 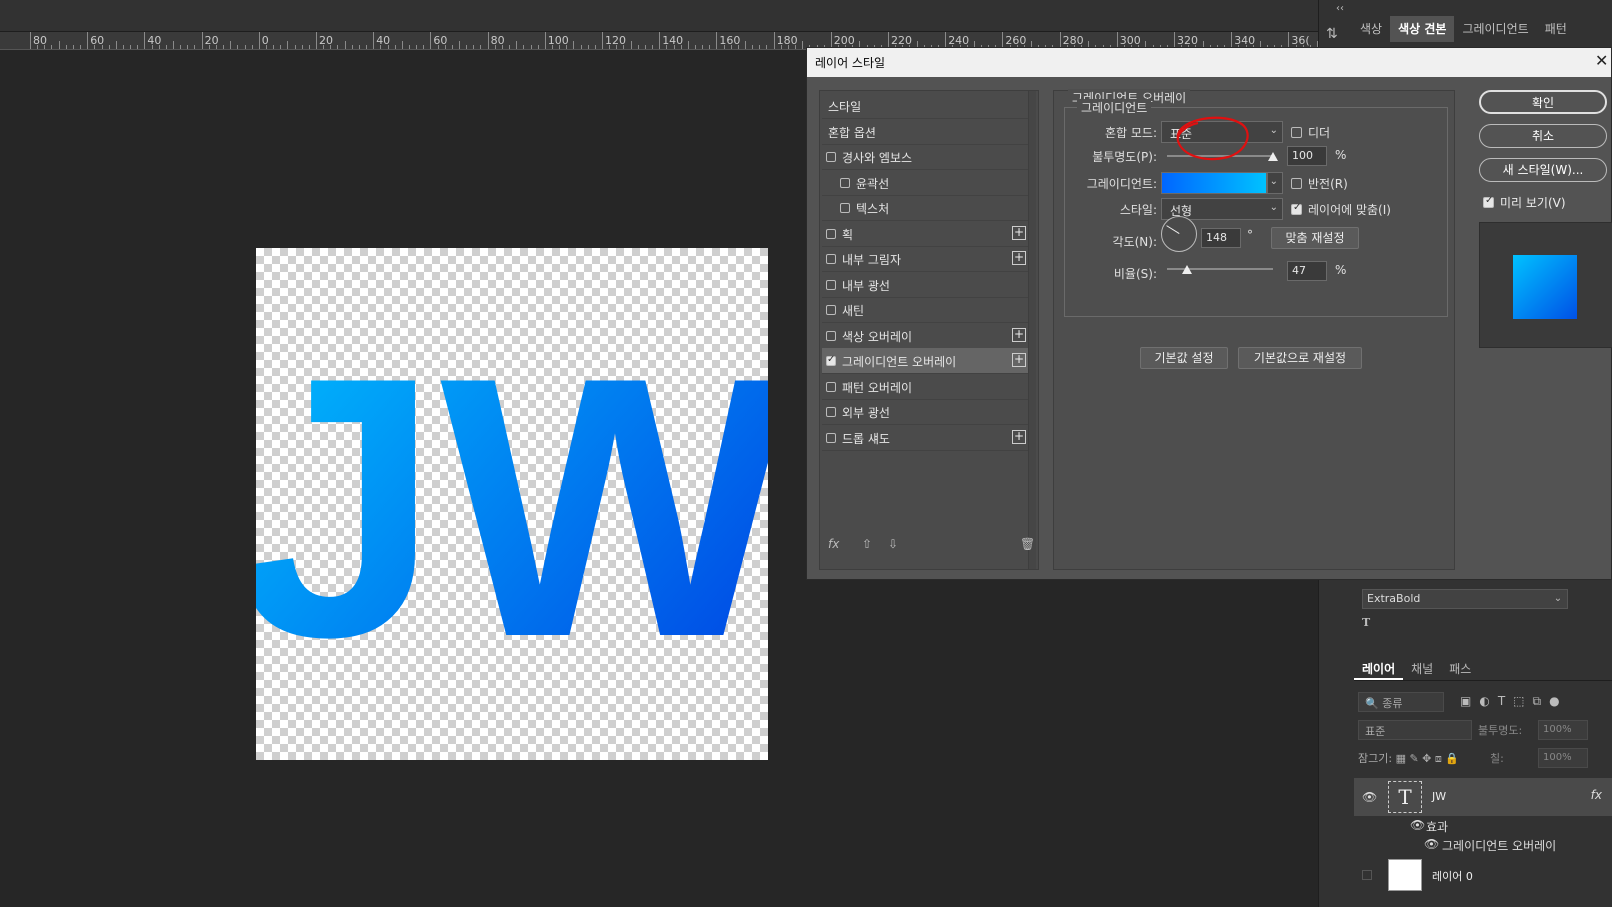 I want to click on reset-to-default-button: 기본값으로 재설정, so click(x=1300, y=358).